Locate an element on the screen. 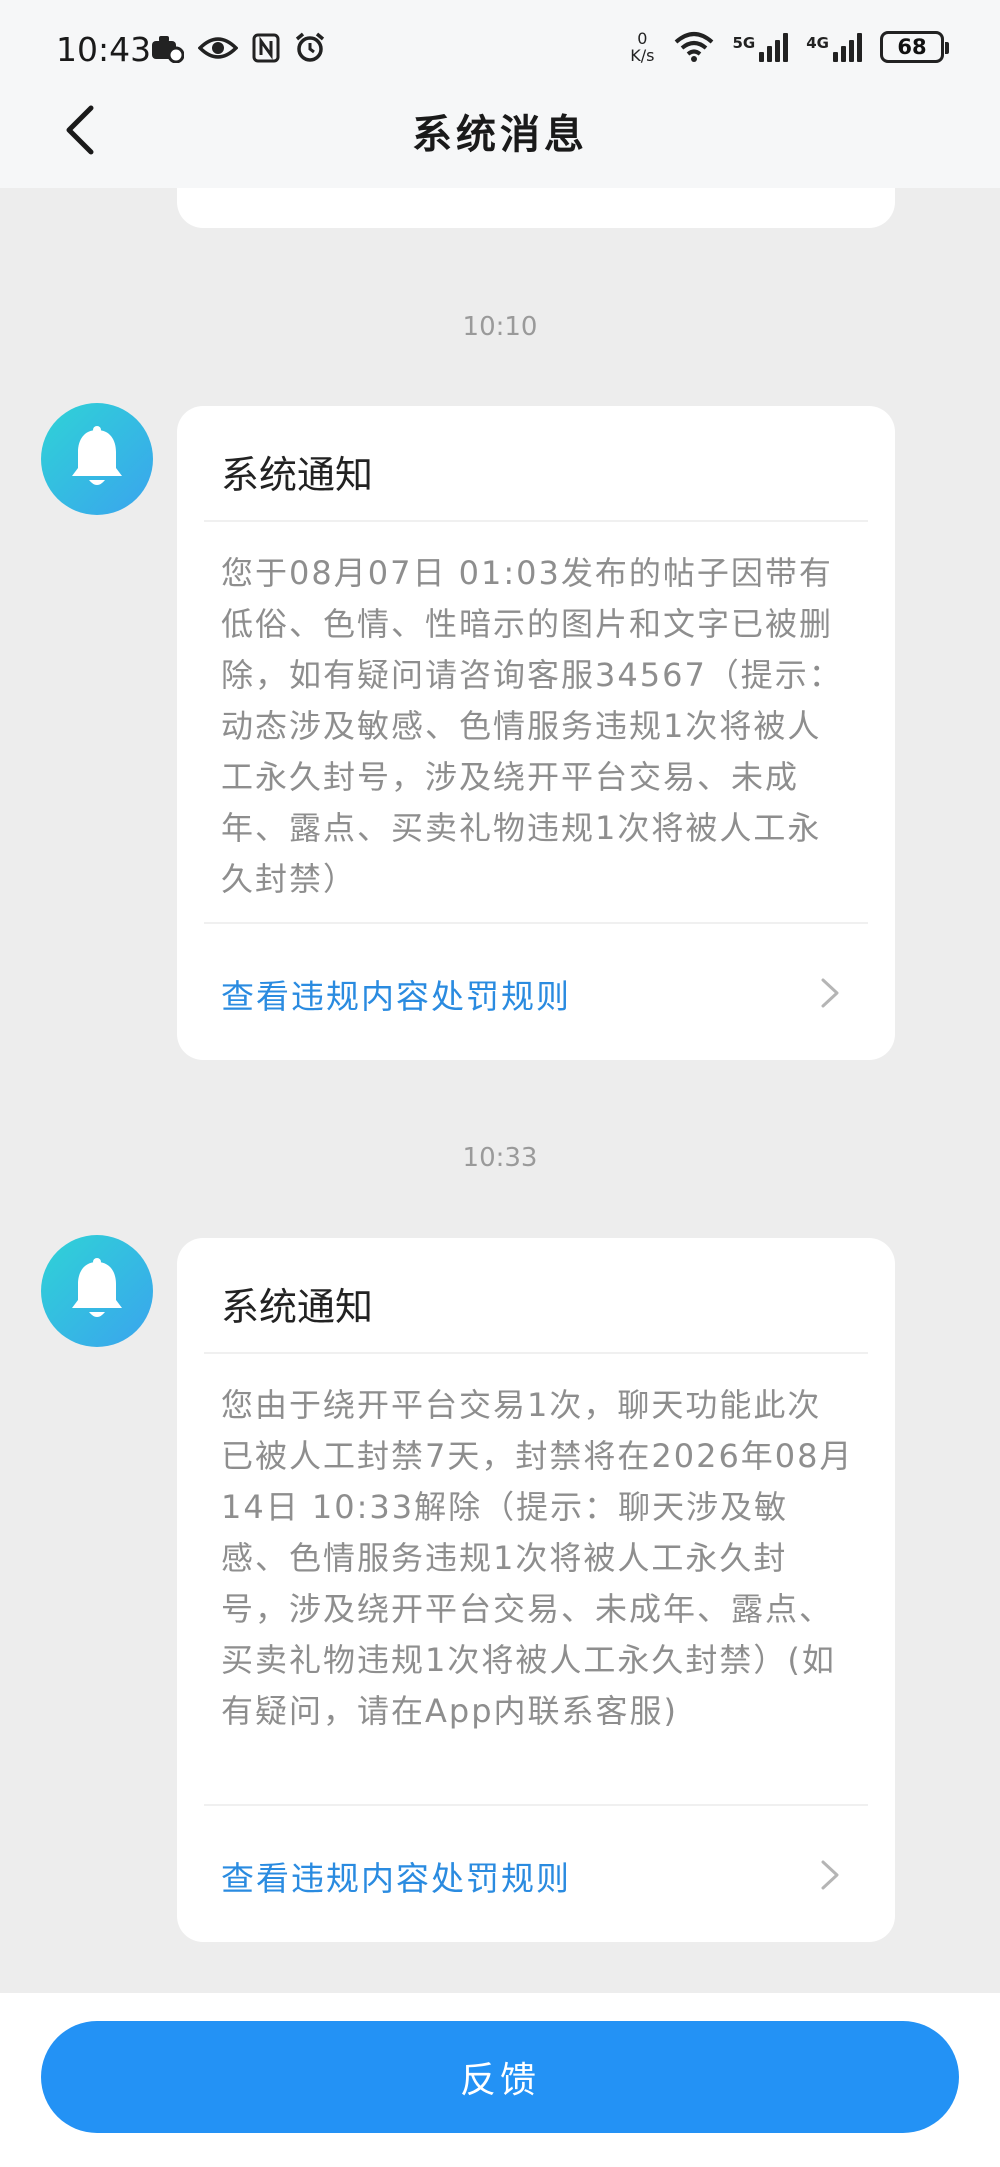 This screenshot has width=1000, height=2167. signal-5g: 5G is located at coordinates (761, 47).